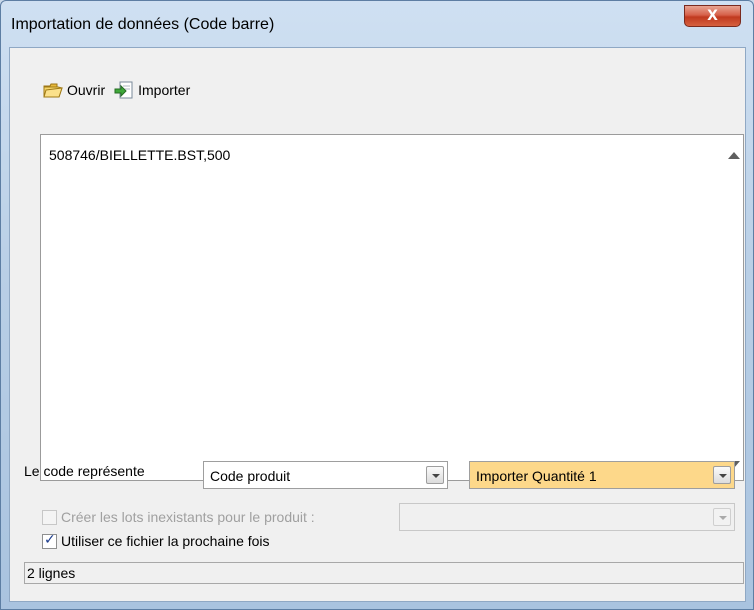 The image size is (754, 610). I want to click on lot-product-select, so click(567, 517).